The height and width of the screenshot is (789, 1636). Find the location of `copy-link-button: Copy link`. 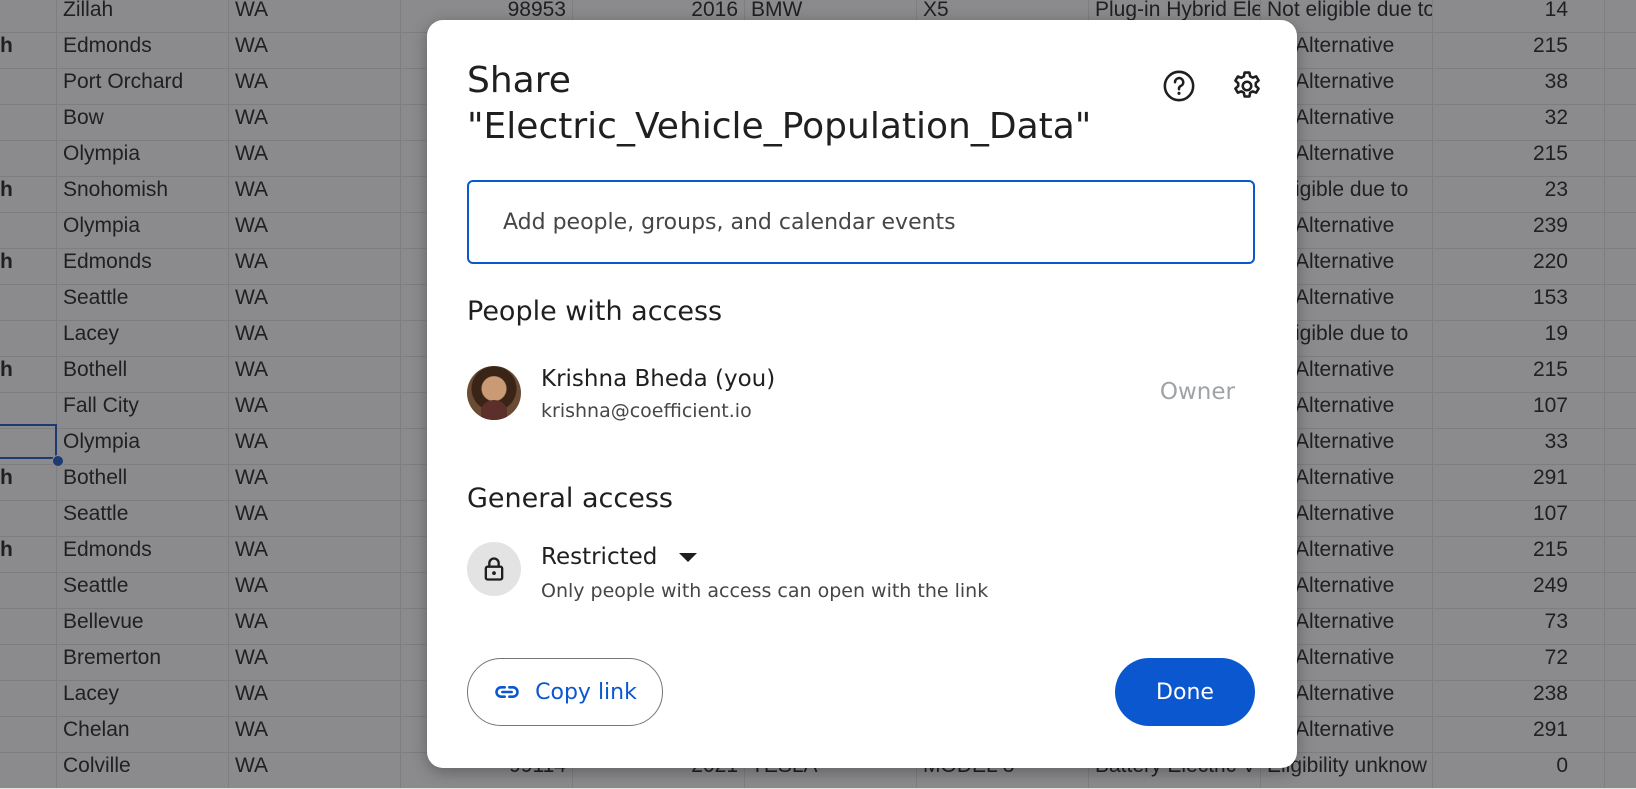

copy-link-button: Copy link is located at coordinates (565, 692).